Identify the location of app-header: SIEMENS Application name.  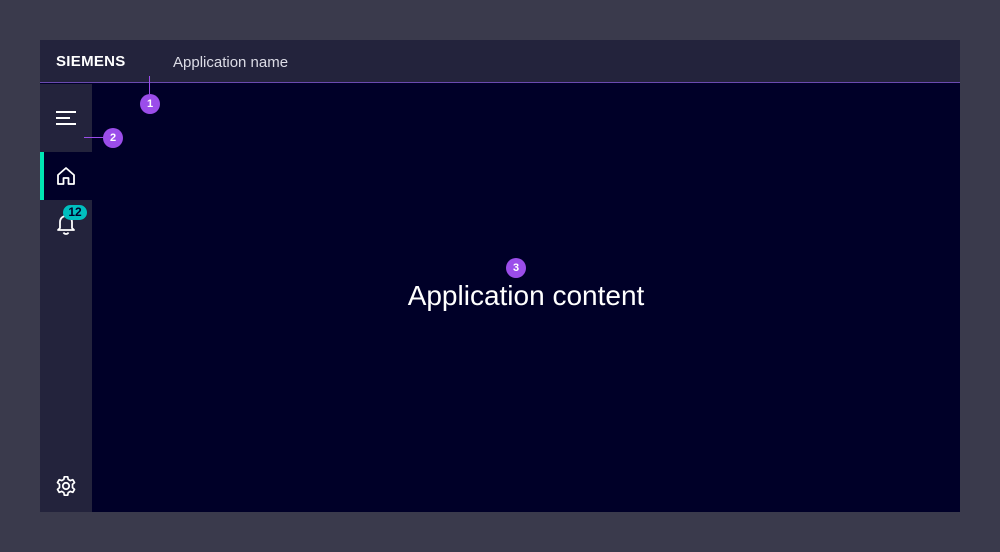
(500, 61).